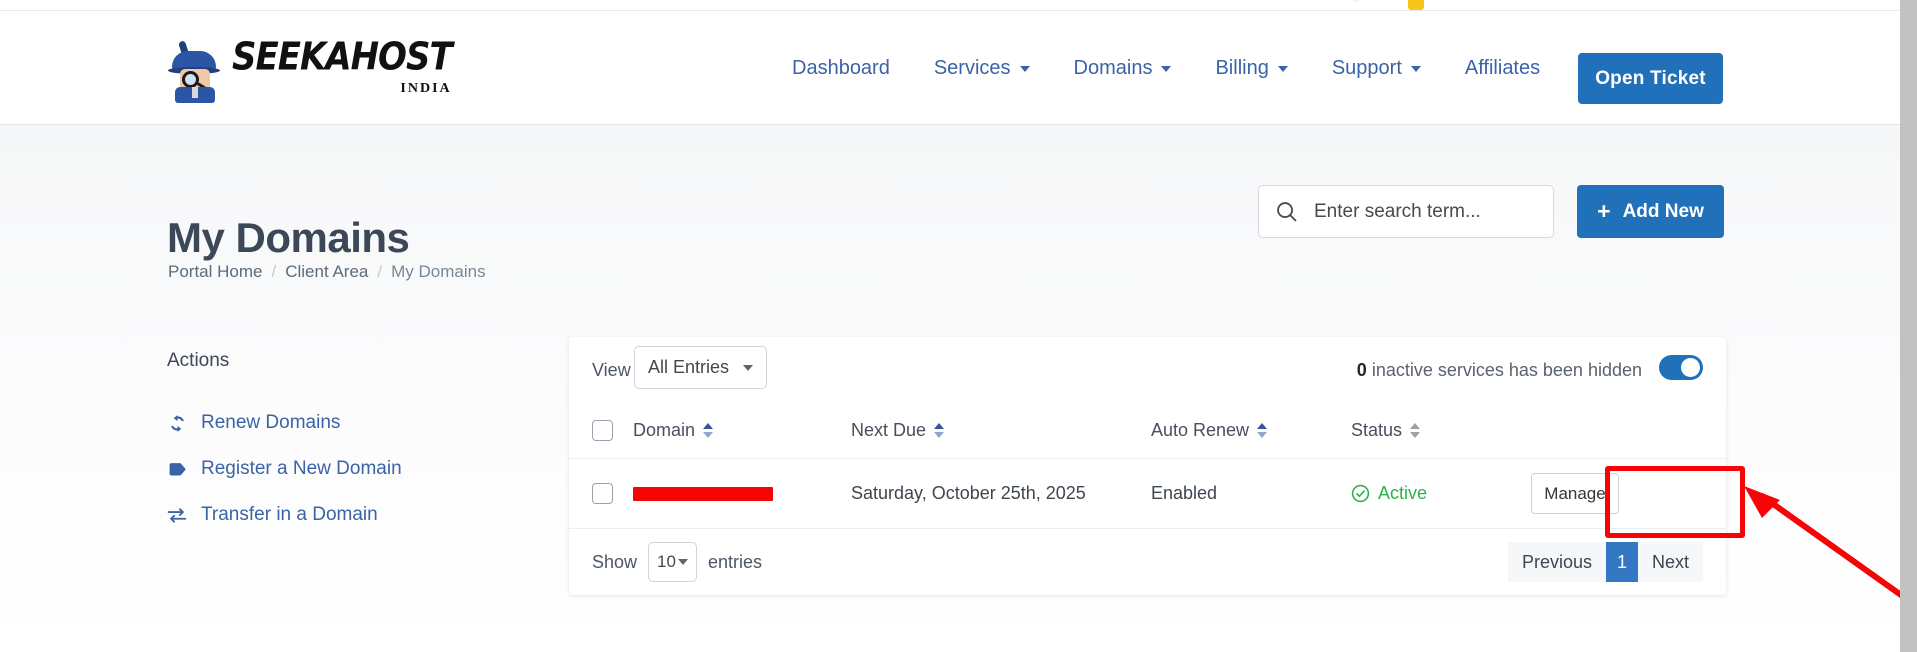 Image resolution: width=1917 pixels, height=652 pixels. I want to click on breadcrumb-client-area: Client Area, so click(326, 272).